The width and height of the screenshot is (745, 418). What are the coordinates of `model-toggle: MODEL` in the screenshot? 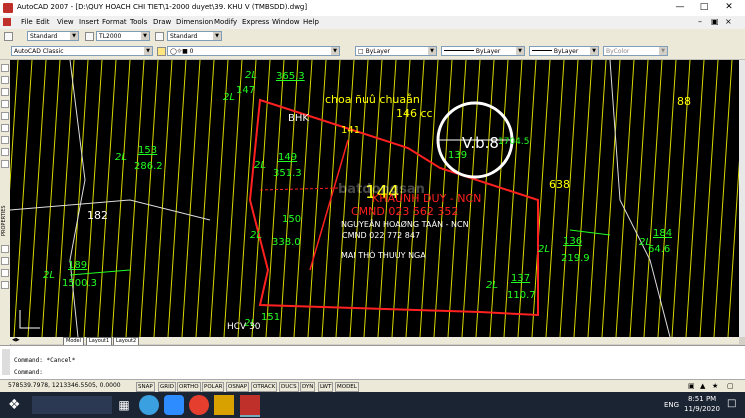 It's located at (347, 387).